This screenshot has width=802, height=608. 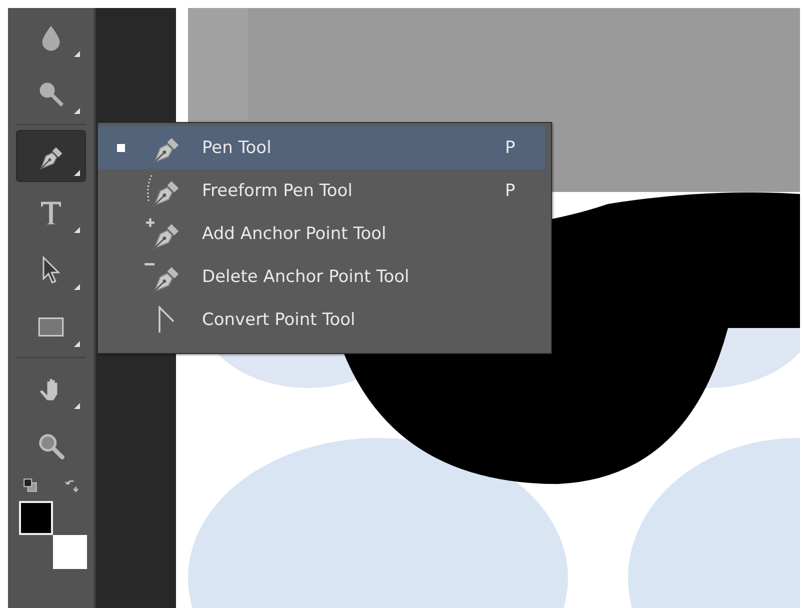 I want to click on menu-item: Freeform Pen Tool P, so click(x=321, y=190).